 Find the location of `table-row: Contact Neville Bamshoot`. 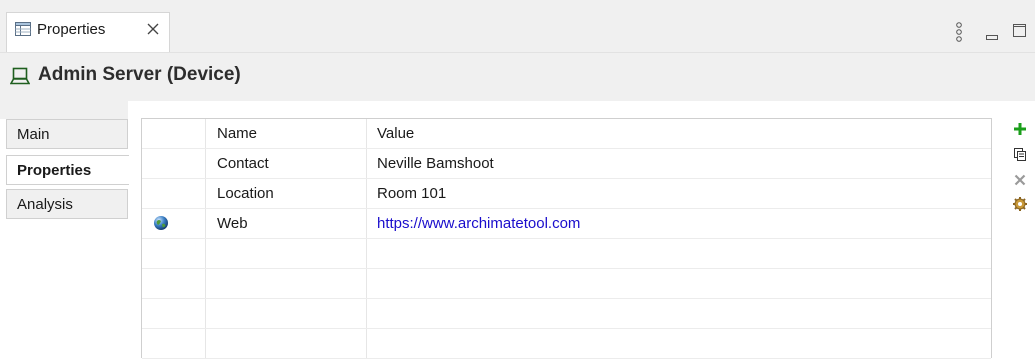

table-row: Contact Neville Bamshoot is located at coordinates (566, 164).